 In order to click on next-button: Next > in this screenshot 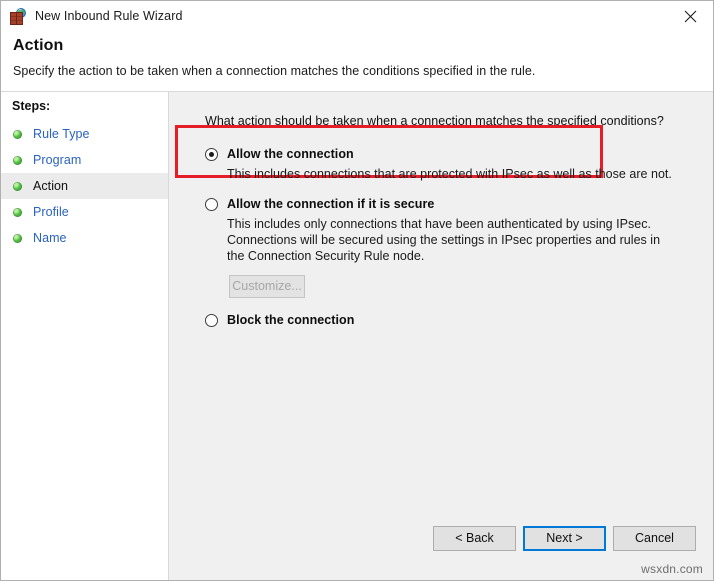, I will do `click(564, 538)`.